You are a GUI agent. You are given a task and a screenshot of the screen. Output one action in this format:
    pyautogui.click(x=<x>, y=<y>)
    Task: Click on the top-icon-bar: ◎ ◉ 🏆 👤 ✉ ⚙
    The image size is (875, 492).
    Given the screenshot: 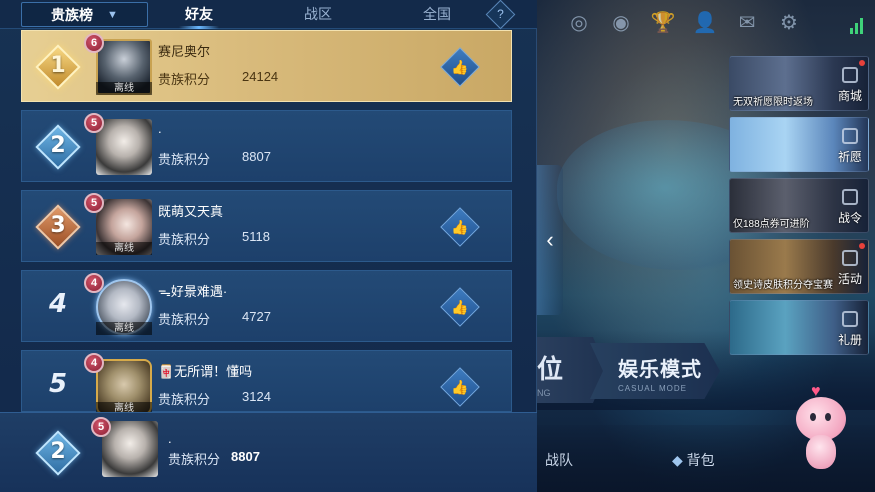 What is the action you would take?
    pyautogui.click(x=684, y=23)
    